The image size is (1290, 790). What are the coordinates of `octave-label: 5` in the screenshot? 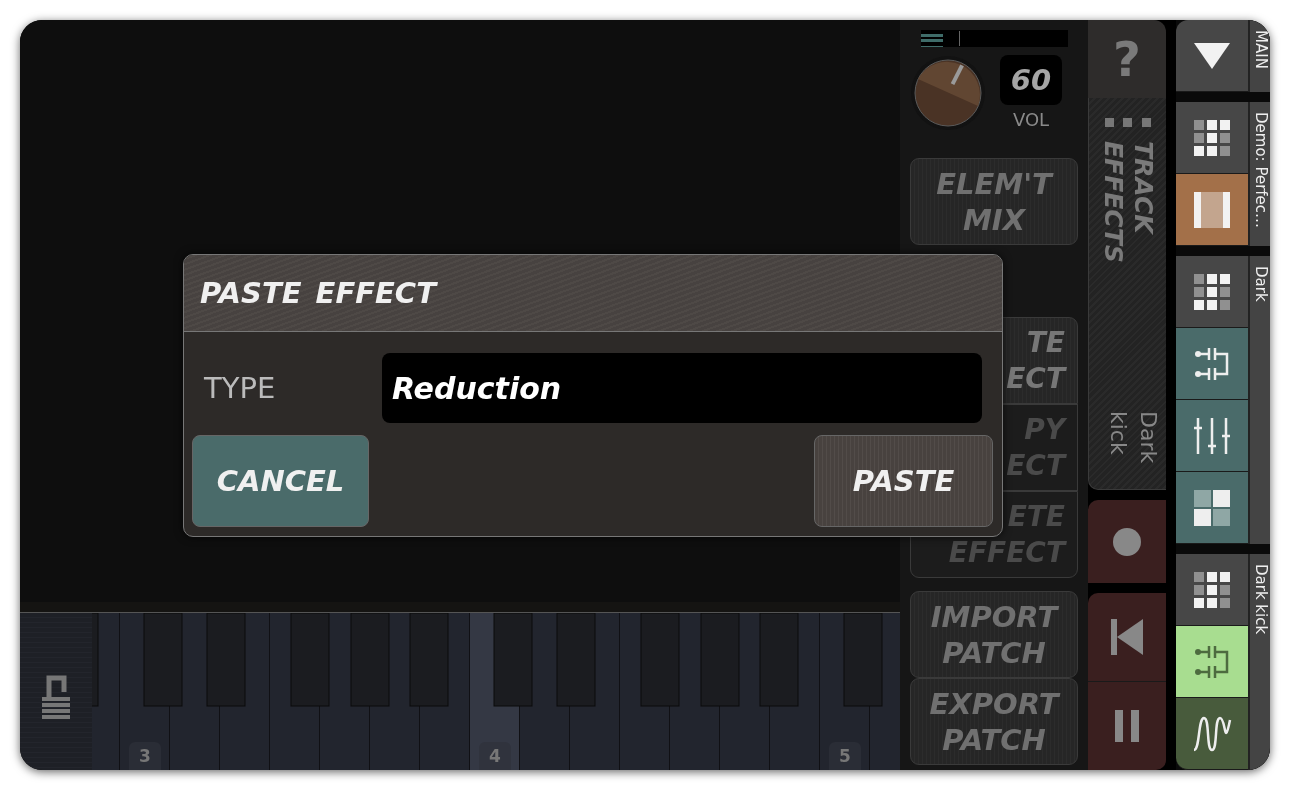 It's located at (845, 756).